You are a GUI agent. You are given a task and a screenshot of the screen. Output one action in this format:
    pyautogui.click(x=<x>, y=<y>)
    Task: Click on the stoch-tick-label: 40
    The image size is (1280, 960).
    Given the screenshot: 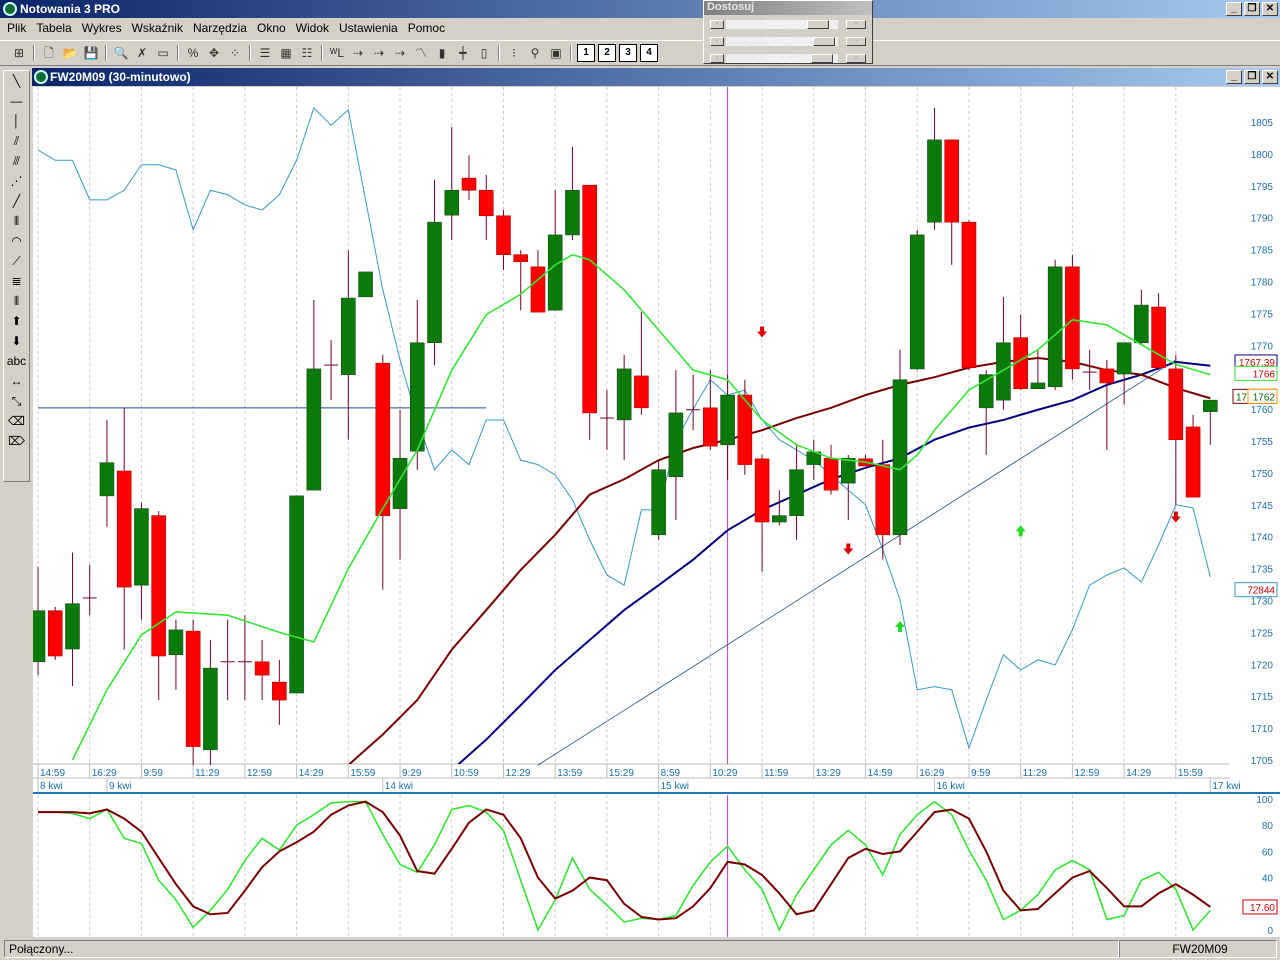 What is the action you would take?
    pyautogui.click(x=1268, y=879)
    